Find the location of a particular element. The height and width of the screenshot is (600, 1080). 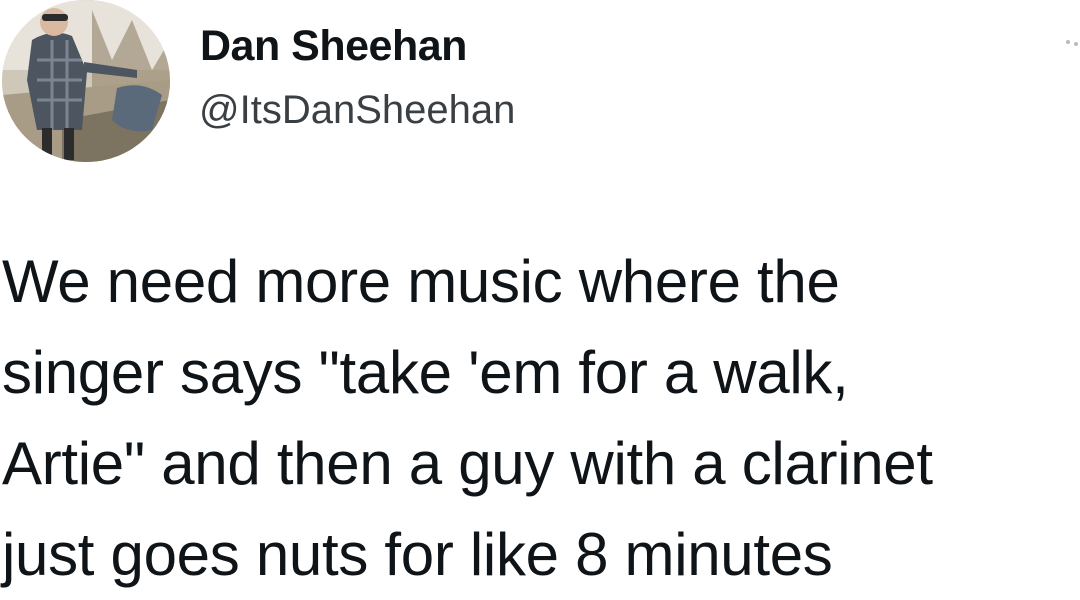

author-name: Dan Sheehan is located at coordinates (333, 46).